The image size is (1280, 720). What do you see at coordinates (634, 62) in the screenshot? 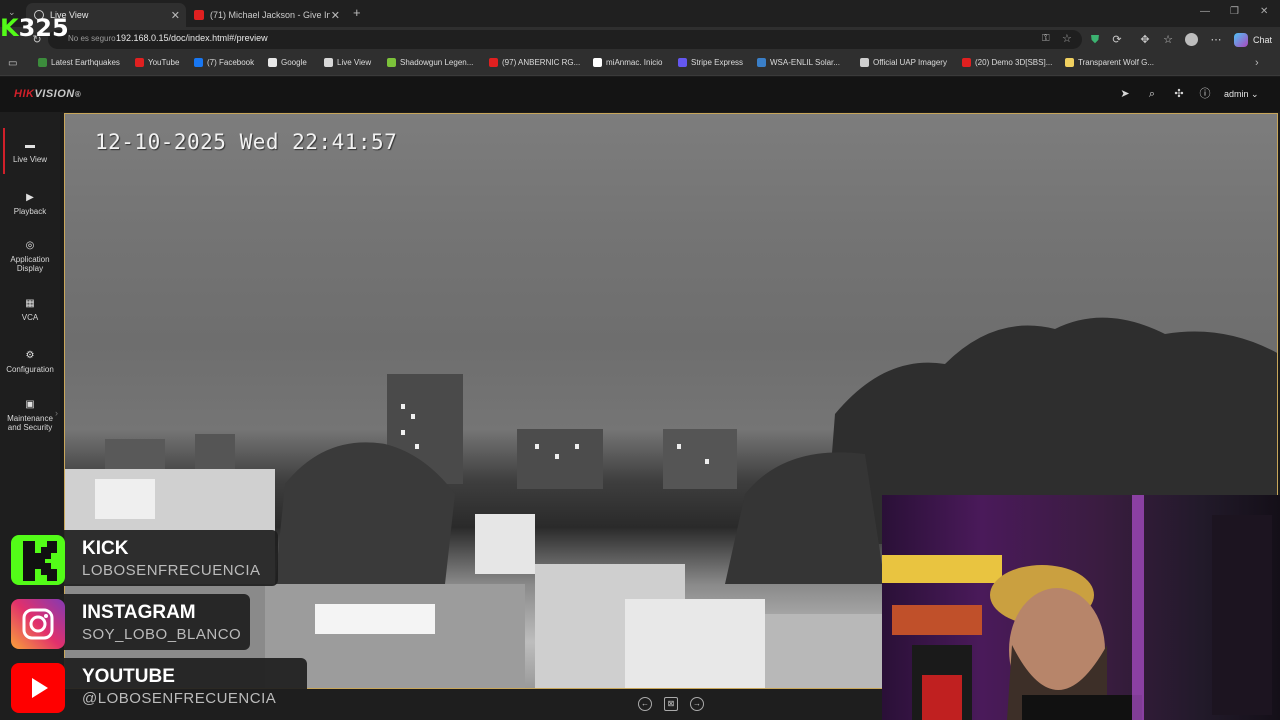
I see `bookmark-label: miAnmac. Inicio` at bounding box center [634, 62].